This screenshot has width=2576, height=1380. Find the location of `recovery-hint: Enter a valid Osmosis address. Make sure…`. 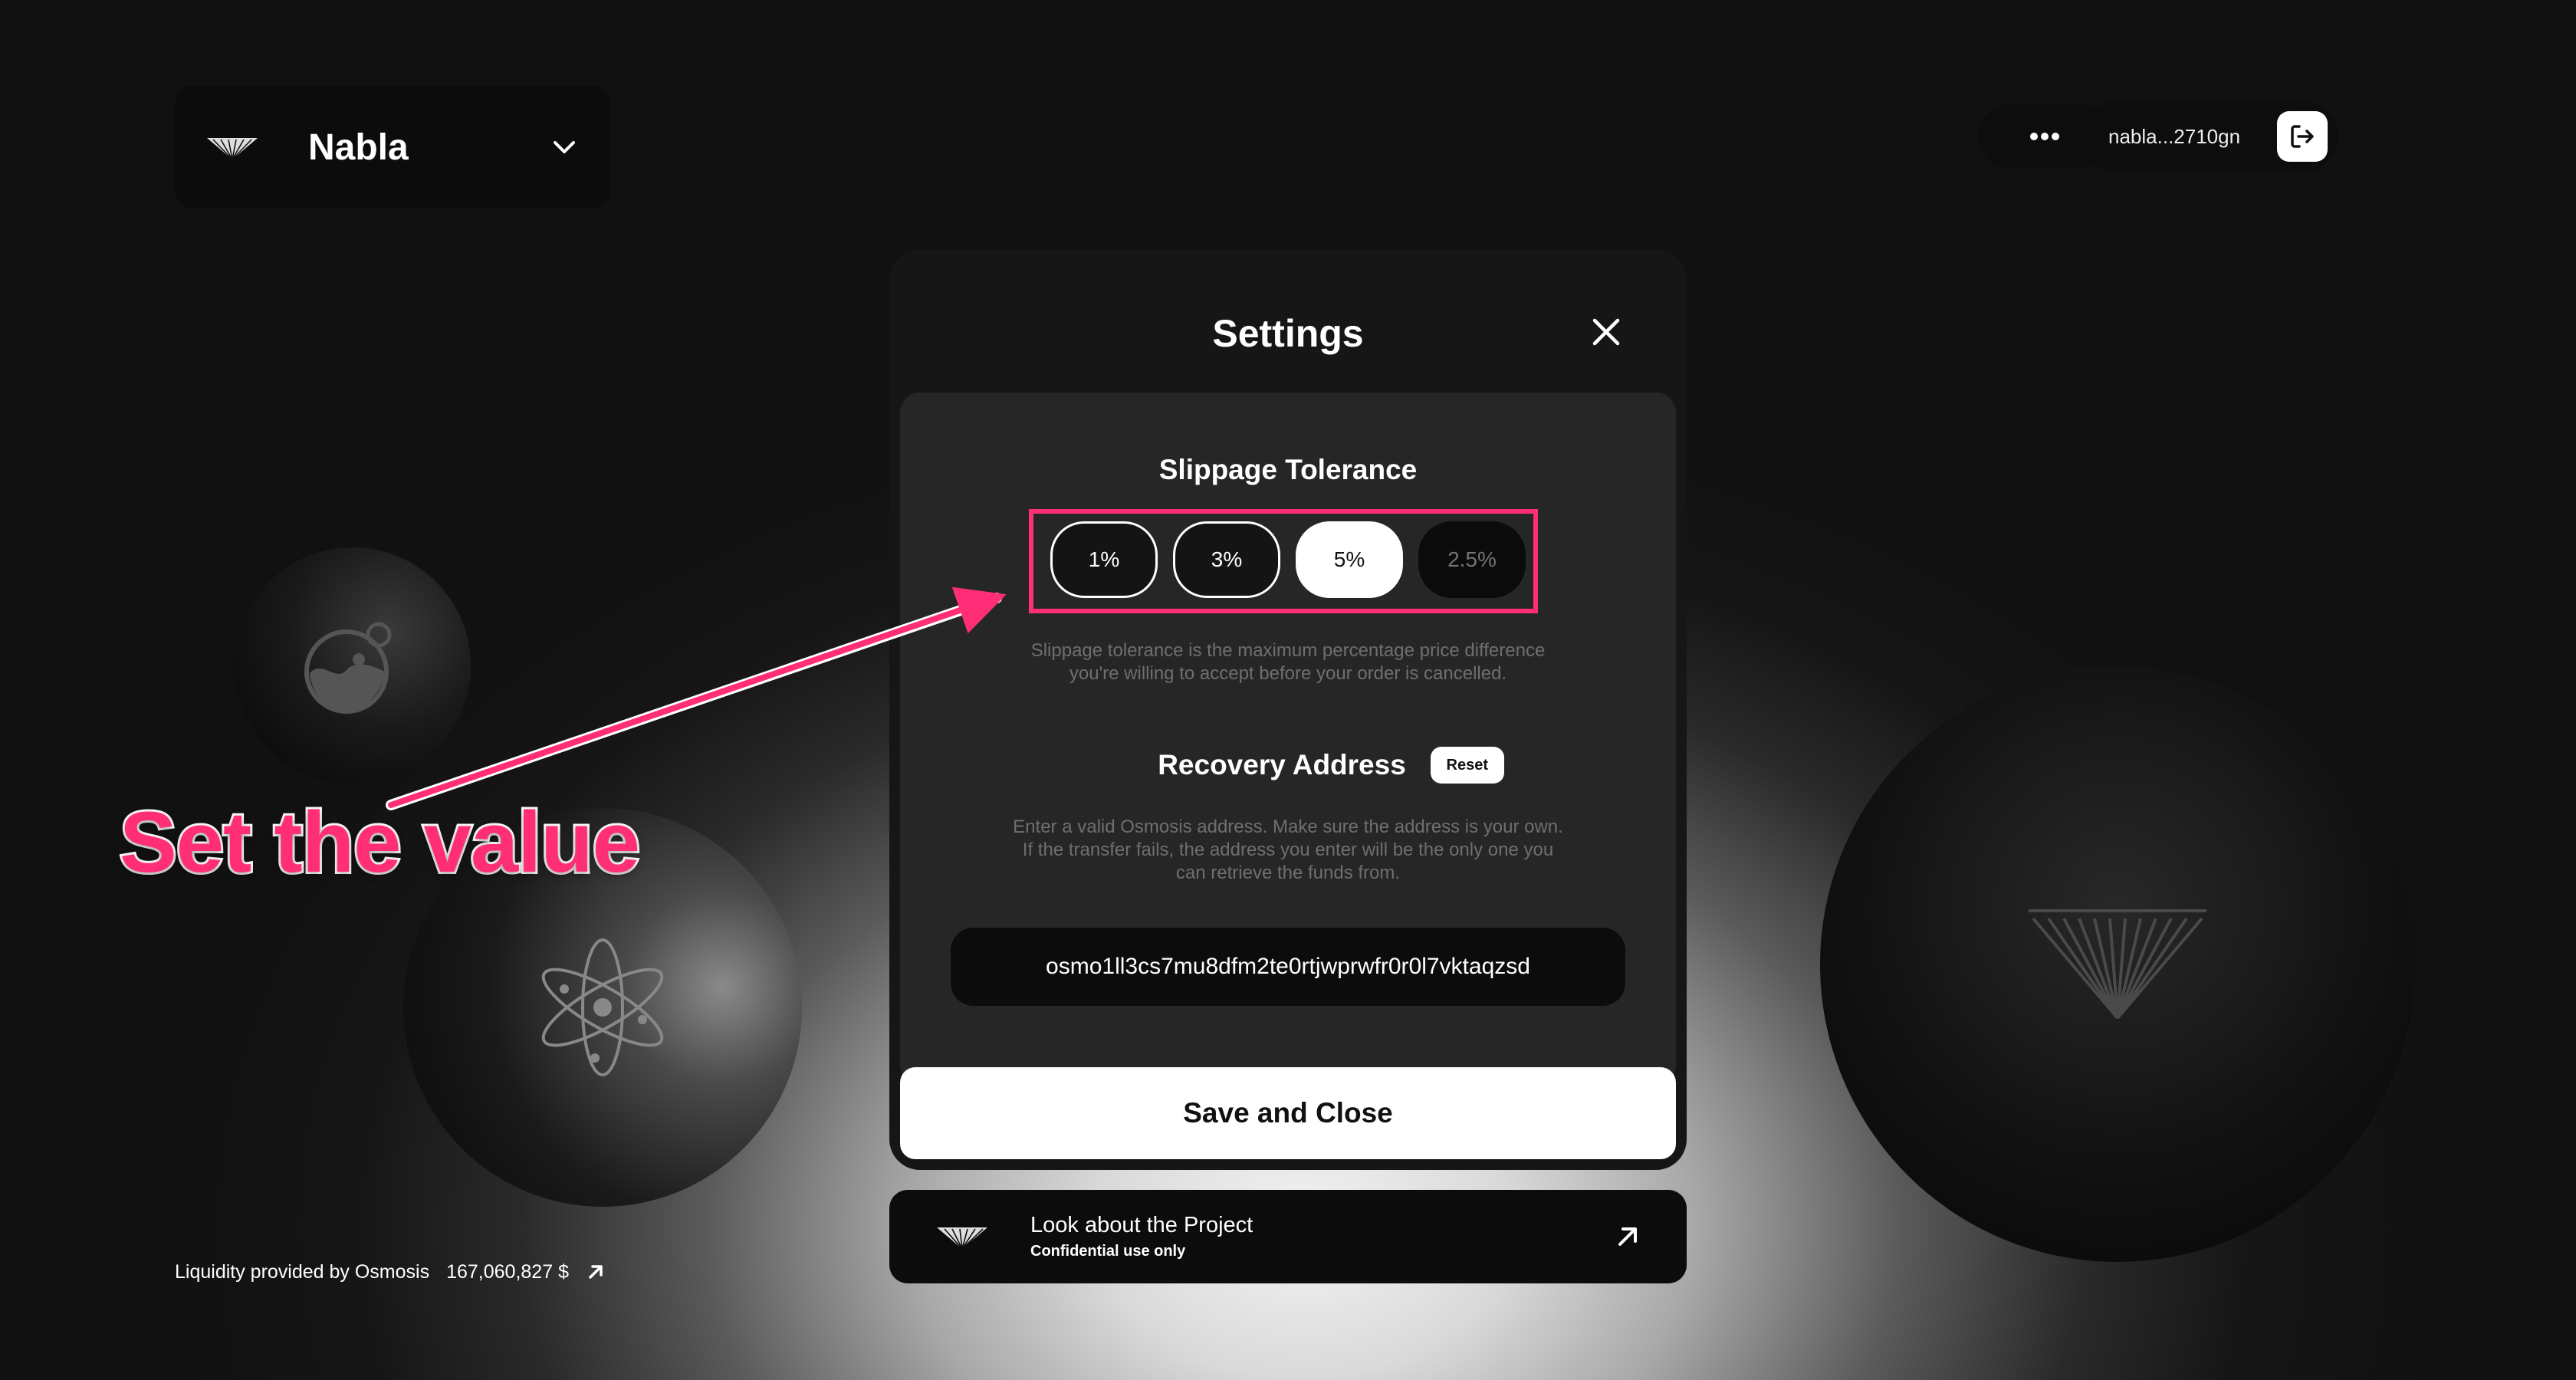

recovery-hint: Enter a valid Osmosis address. Make sure… is located at coordinates (1288, 850).